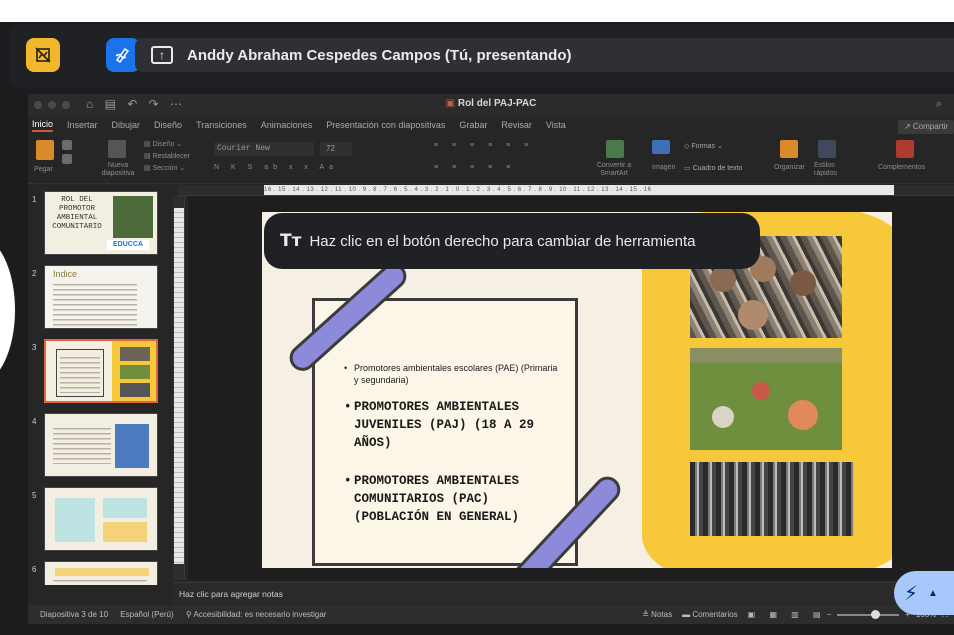 This screenshot has width=954, height=635. Describe the element at coordinates (905, 149) in the screenshot. I see `addins-icon` at that location.